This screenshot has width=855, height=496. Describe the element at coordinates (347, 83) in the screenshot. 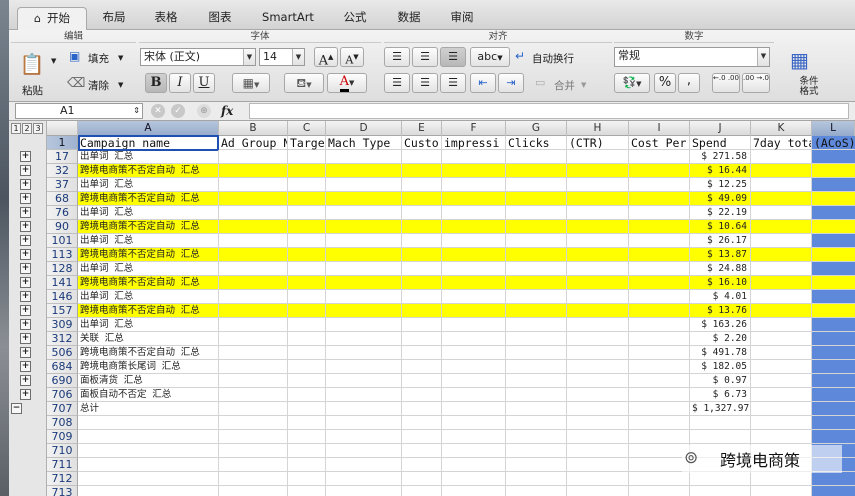

I see `font-color-button: A▼` at that location.